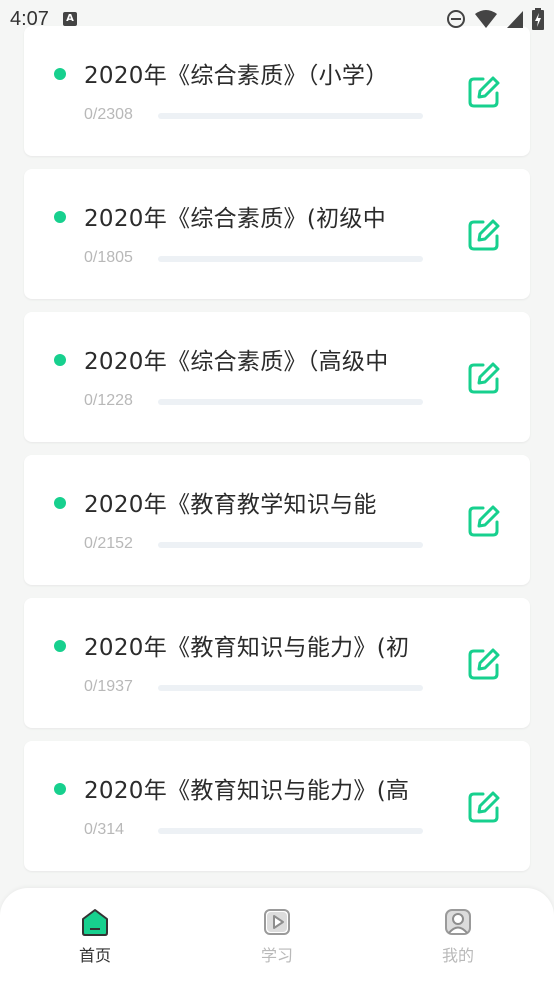  Describe the element at coordinates (104, 829) in the screenshot. I see `progress-count: 0/314` at that location.